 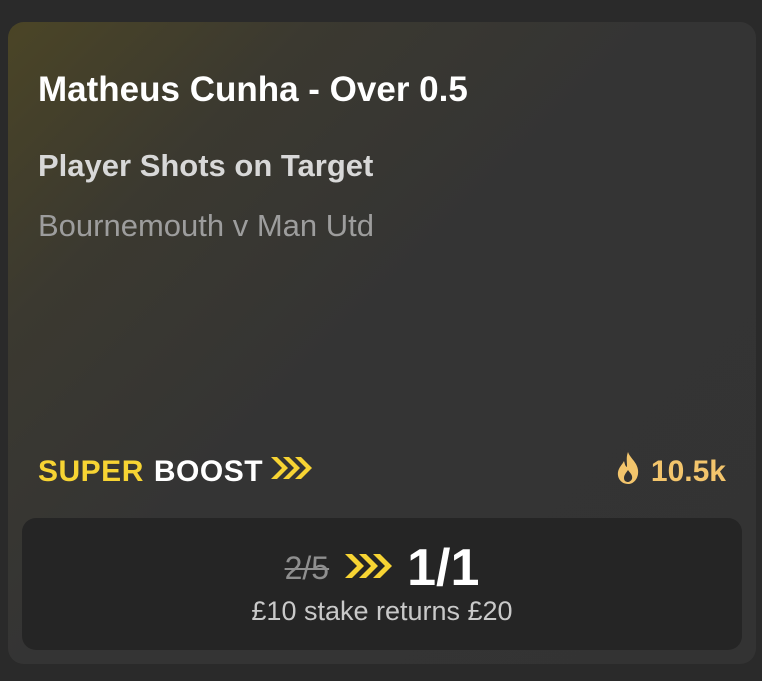 I want to click on popularity-indicator: 10.5k, so click(x=670, y=472).